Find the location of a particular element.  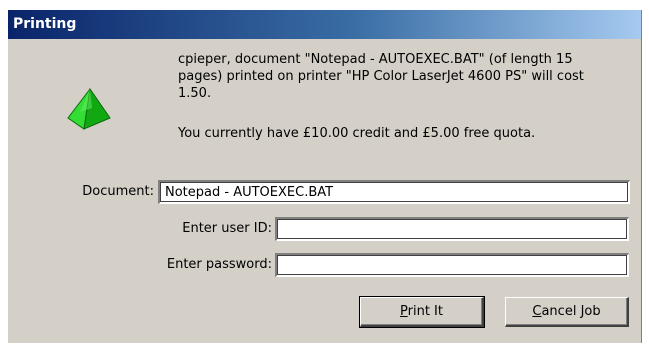

document-label: Document: is located at coordinates (118, 191).